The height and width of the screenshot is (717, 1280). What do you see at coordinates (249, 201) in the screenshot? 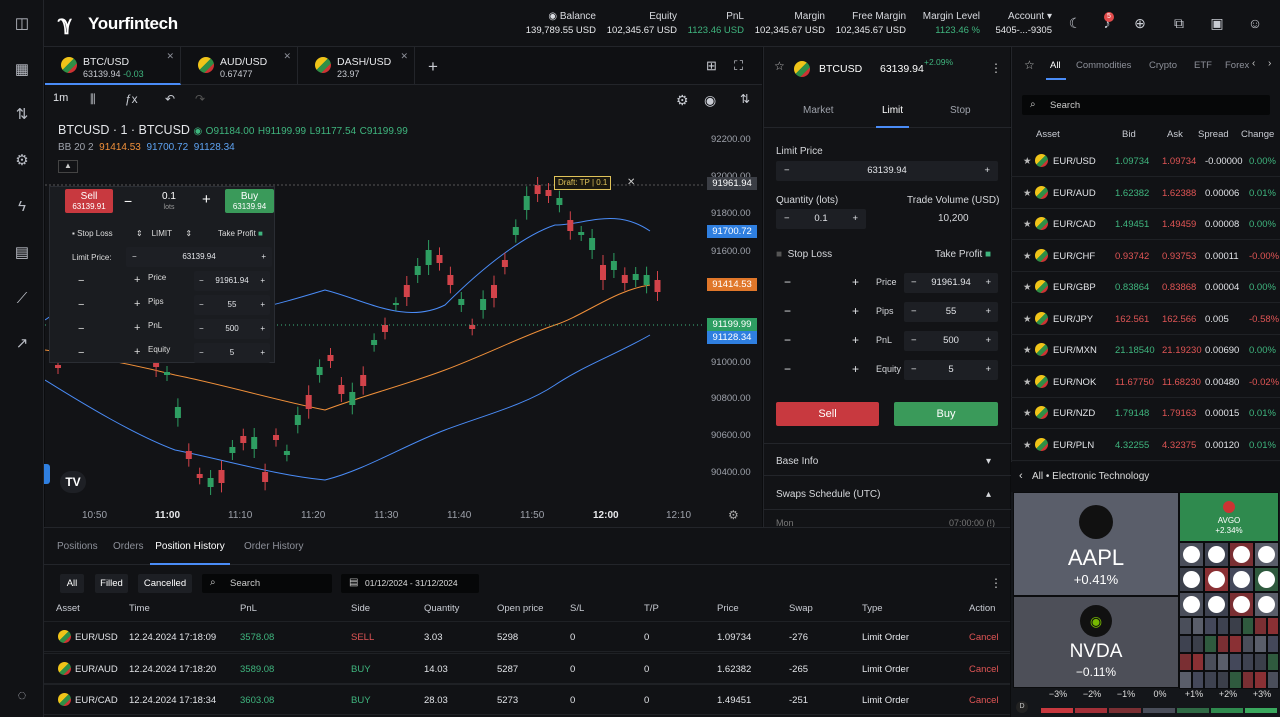
I see `buy-button: Buy 63139.94` at bounding box center [249, 201].